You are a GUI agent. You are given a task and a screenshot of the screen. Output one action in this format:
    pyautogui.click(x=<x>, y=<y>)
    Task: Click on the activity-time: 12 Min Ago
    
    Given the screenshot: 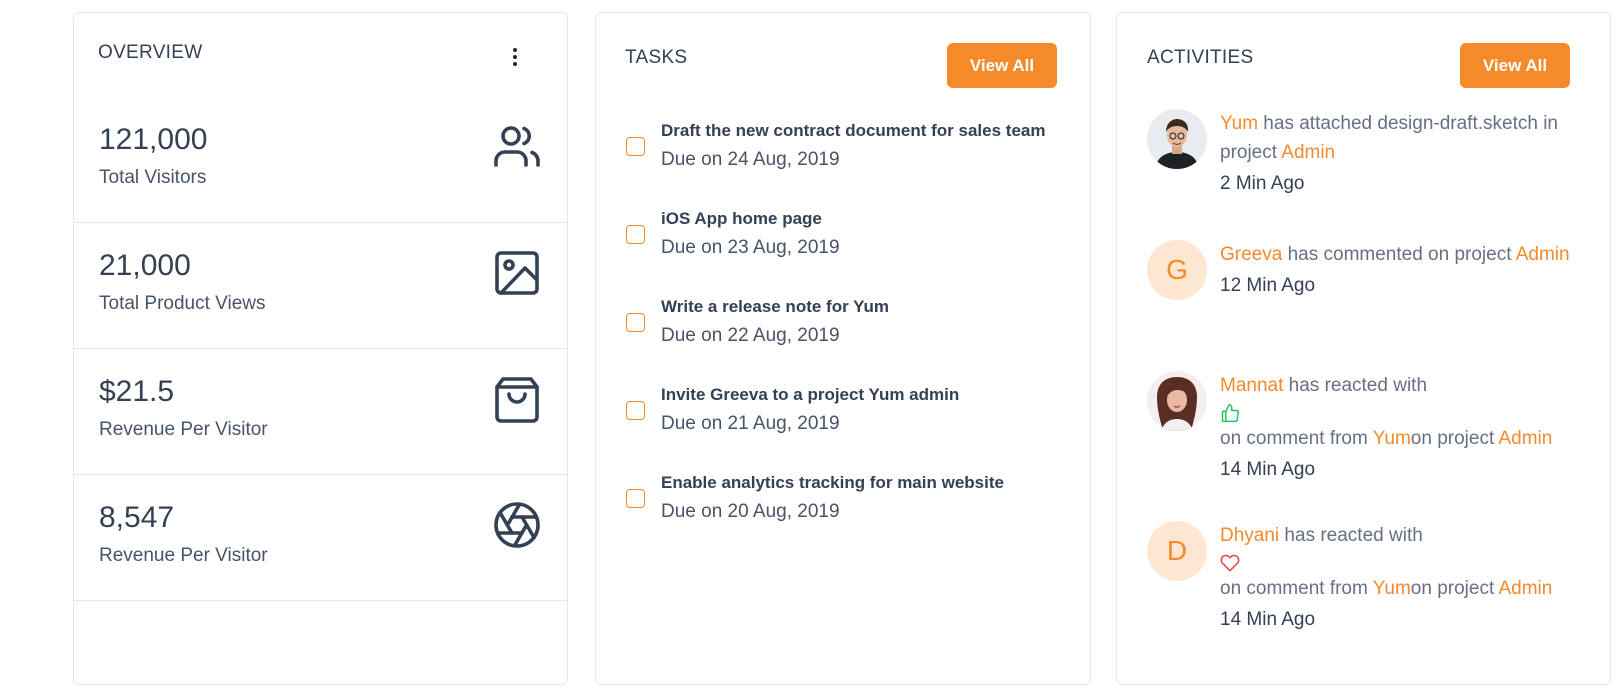 What is the action you would take?
    pyautogui.click(x=1268, y=285)
    